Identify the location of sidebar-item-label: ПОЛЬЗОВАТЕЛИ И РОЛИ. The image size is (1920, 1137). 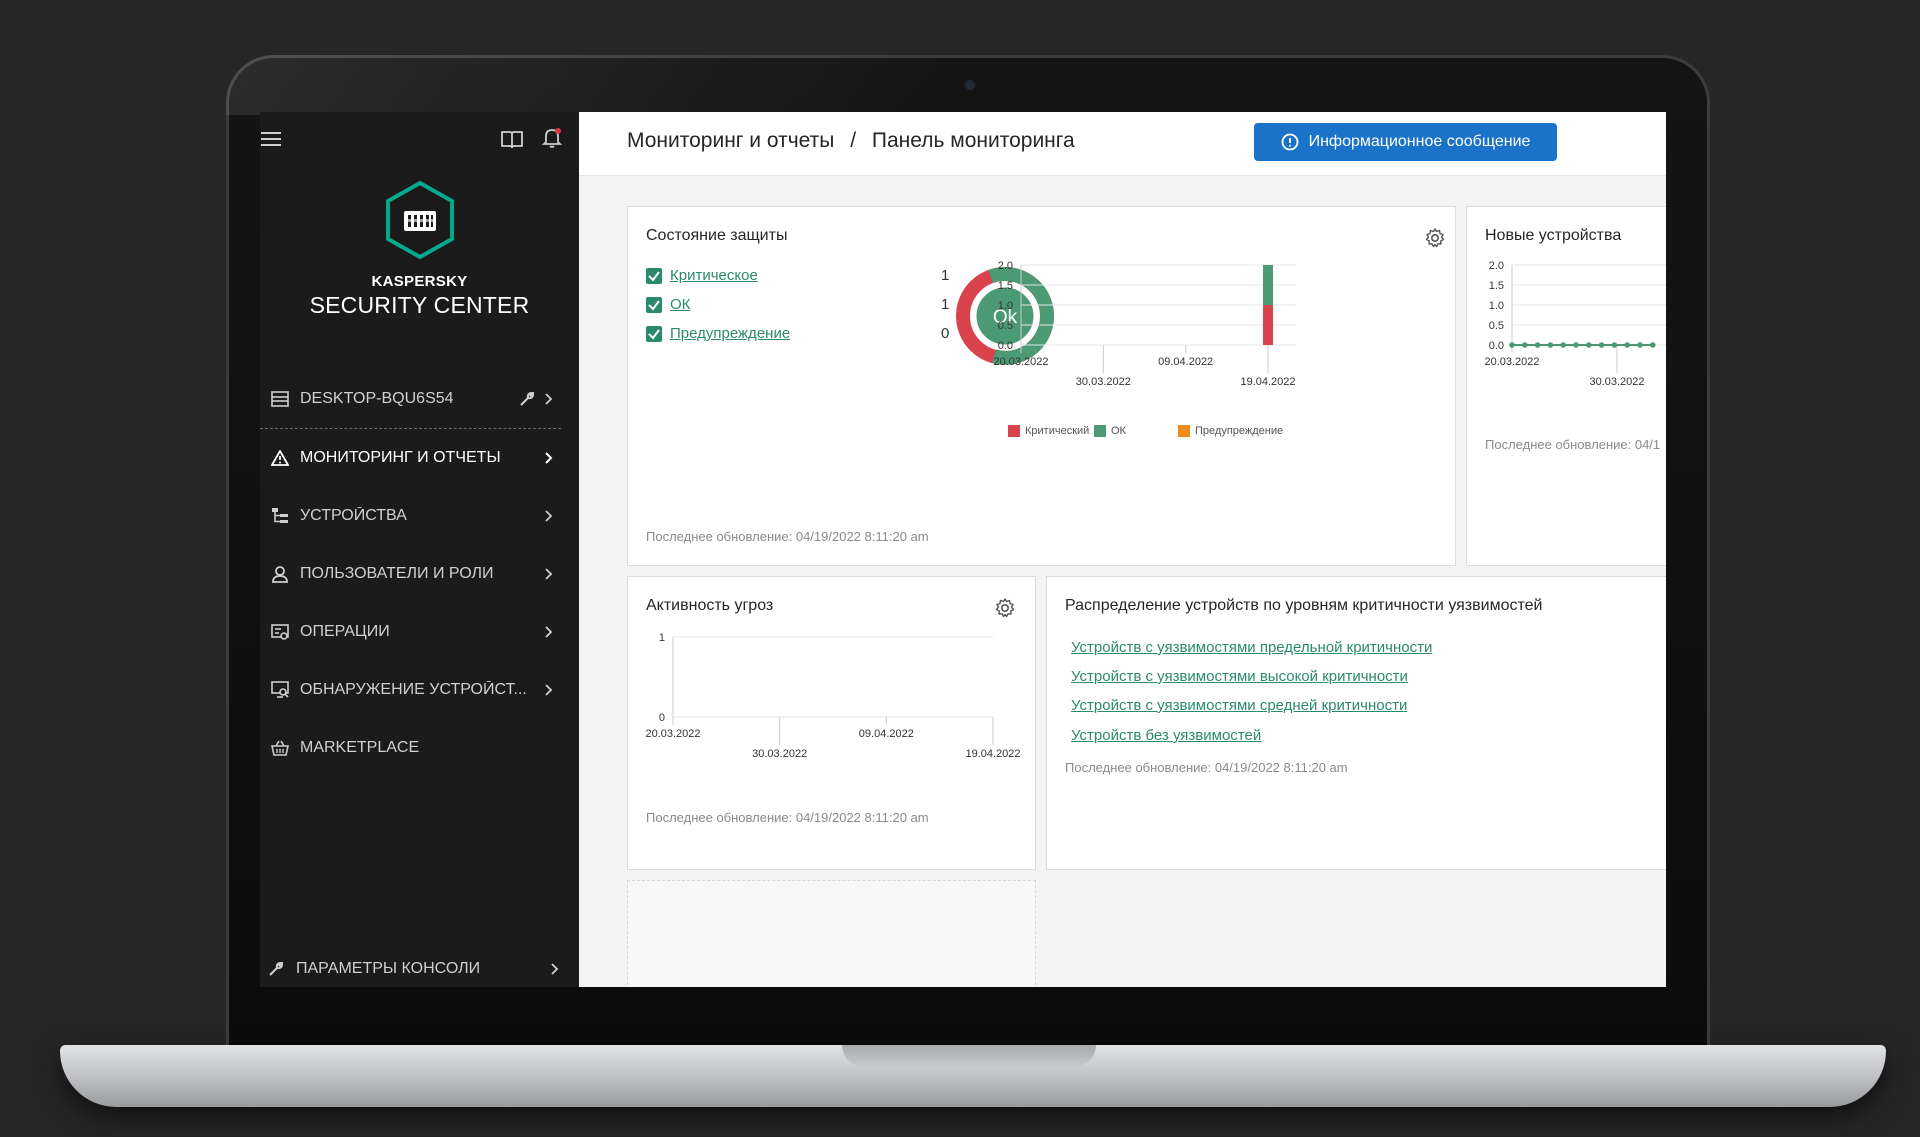
(397, 573).